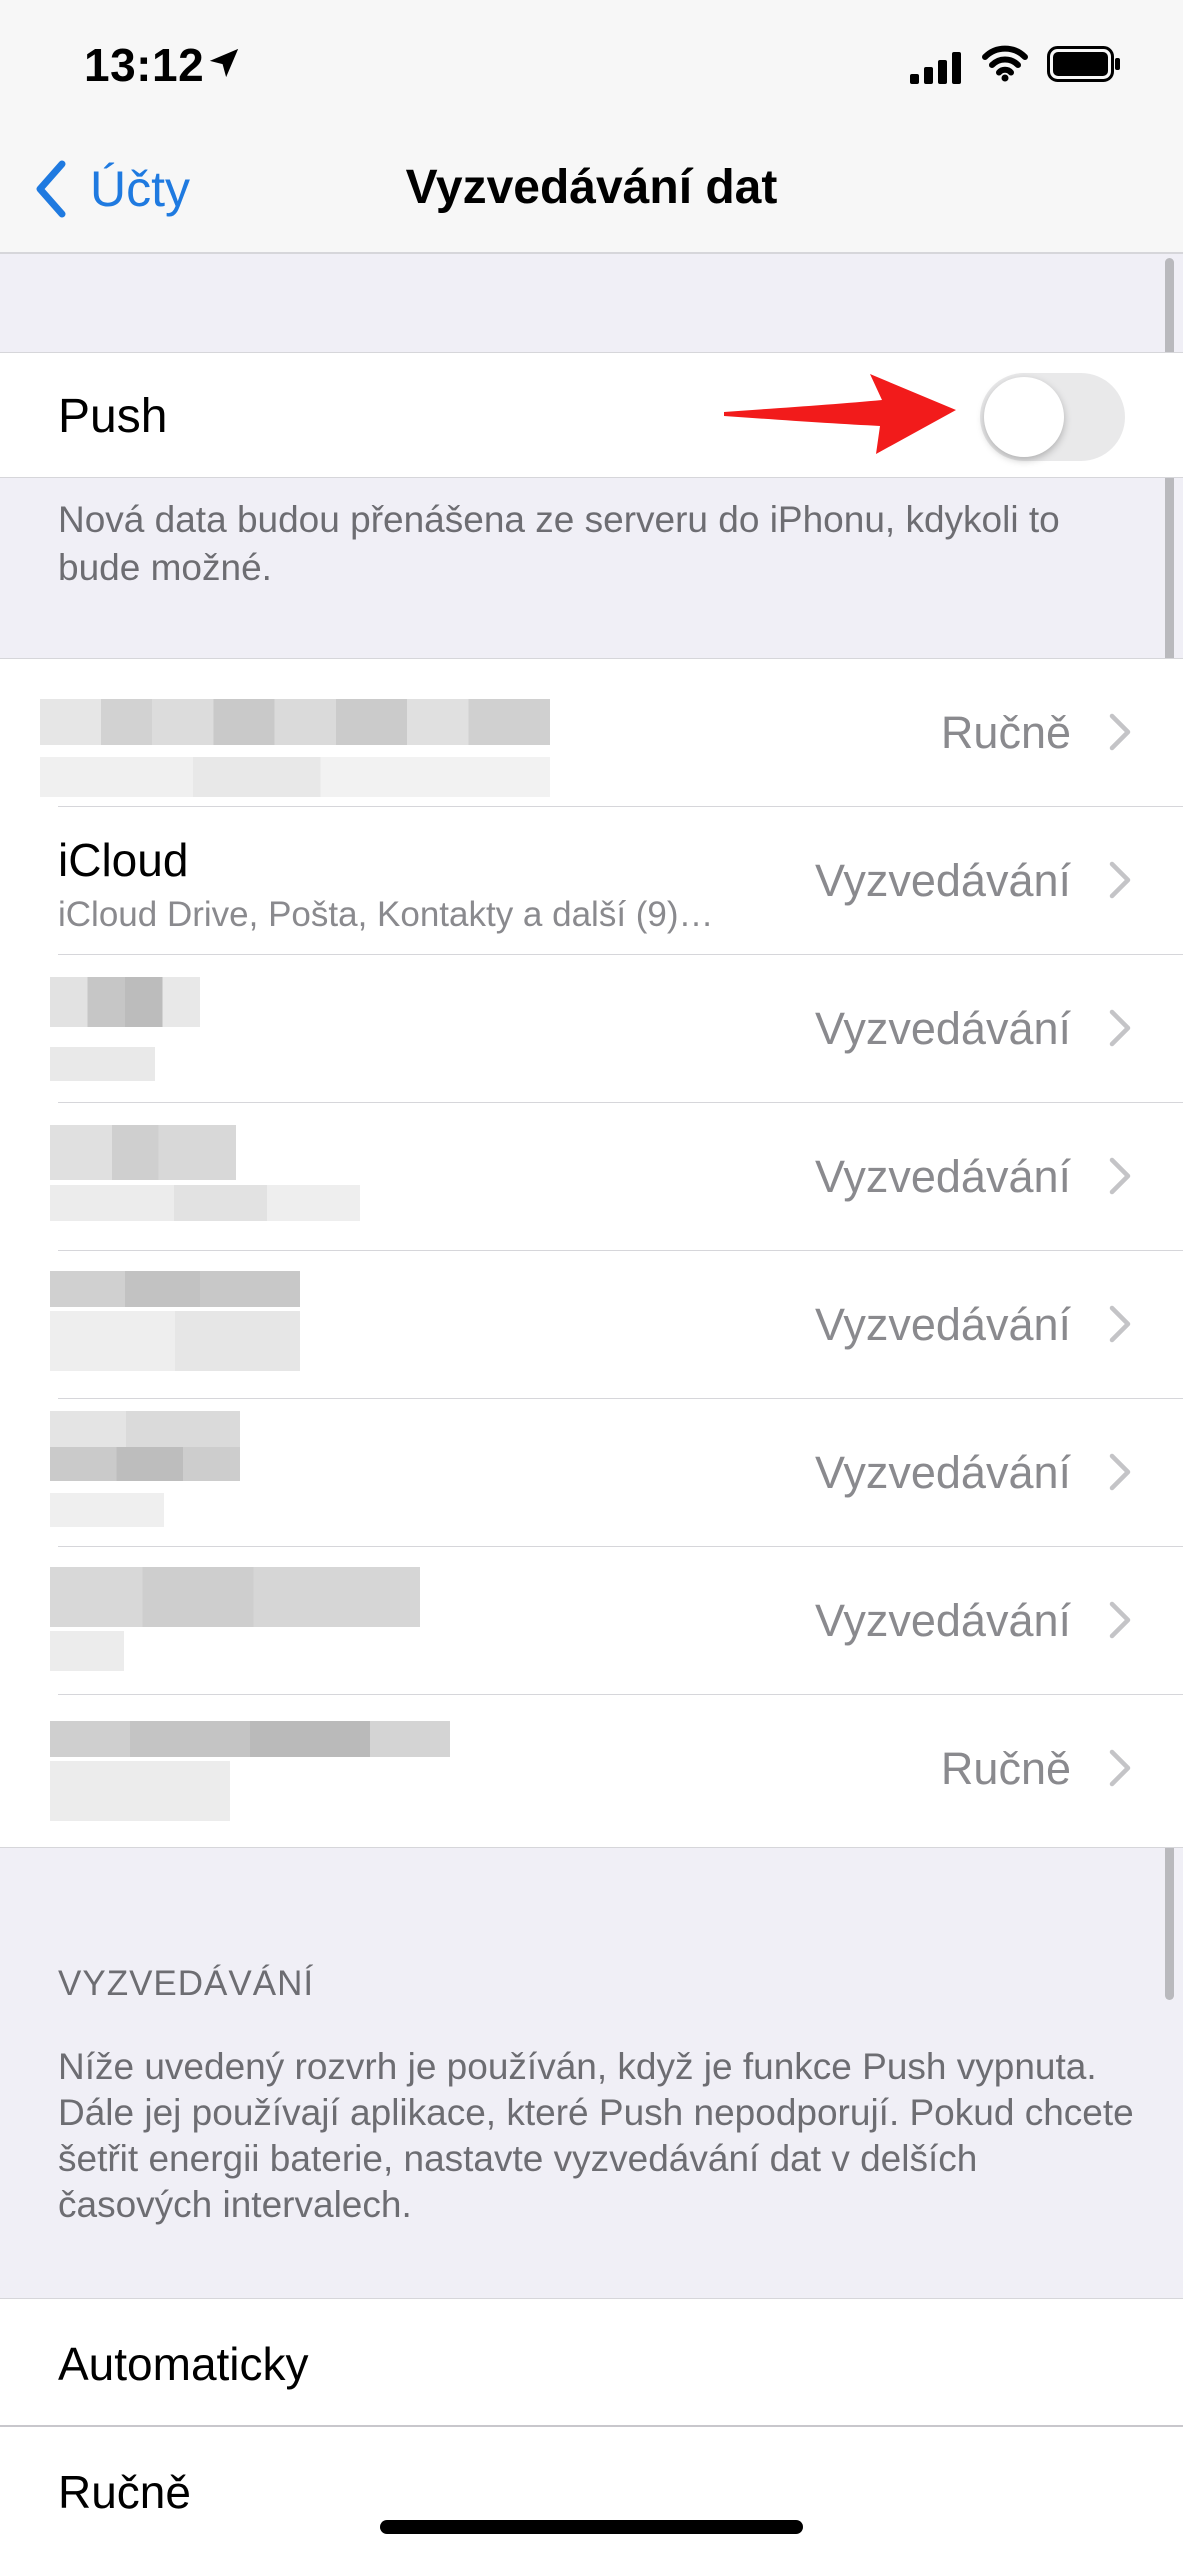 The image size is (1183, 2561). What do you see at coordinates (591, 1029) in the screenshot?
I see `account-row-3: Vyzvedávání` at bounding box center [591, 1029].